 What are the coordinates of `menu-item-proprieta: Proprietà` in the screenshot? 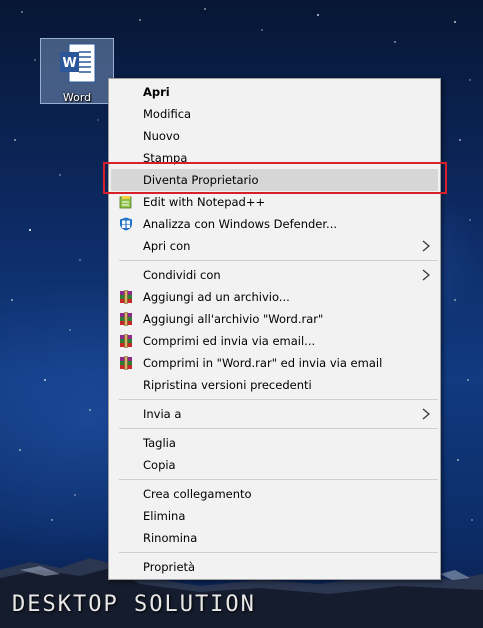 It's located at (274, 567).